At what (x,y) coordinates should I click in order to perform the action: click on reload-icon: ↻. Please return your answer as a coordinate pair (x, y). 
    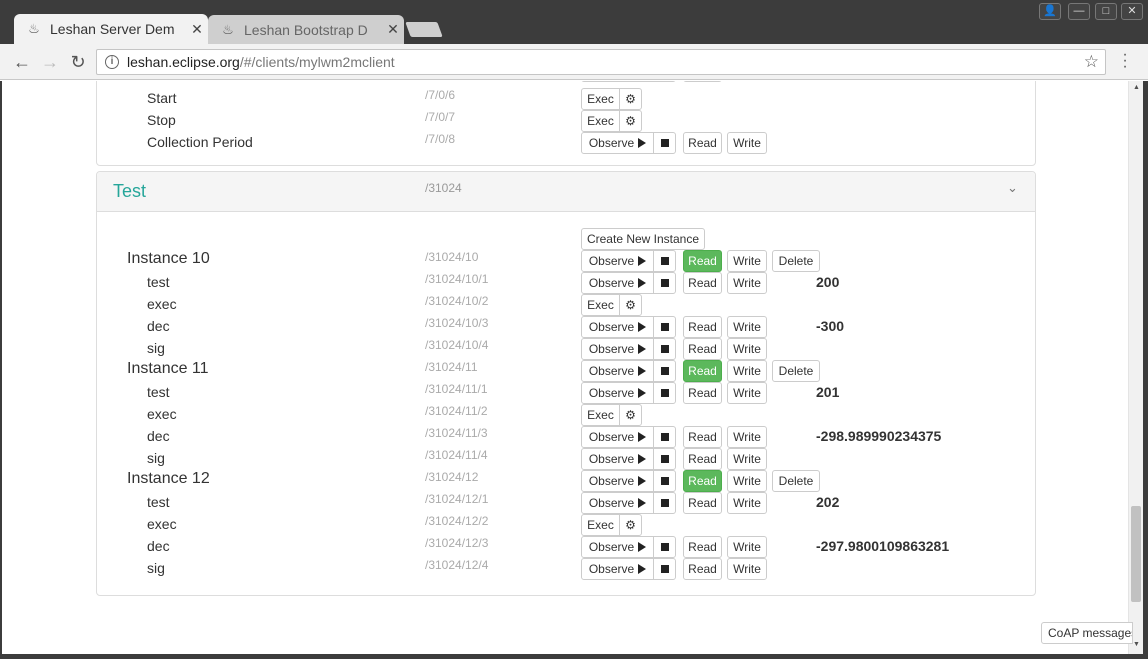
    Looking at the image, I should click on (78, 62).